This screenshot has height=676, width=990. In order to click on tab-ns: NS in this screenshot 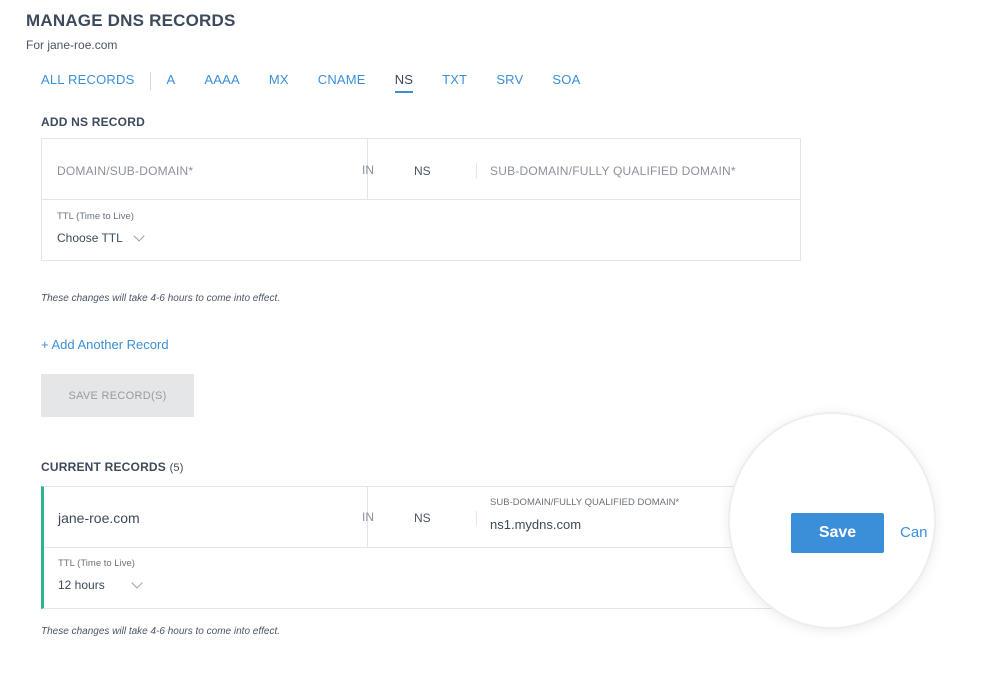, I will do `click(404, 82)`.